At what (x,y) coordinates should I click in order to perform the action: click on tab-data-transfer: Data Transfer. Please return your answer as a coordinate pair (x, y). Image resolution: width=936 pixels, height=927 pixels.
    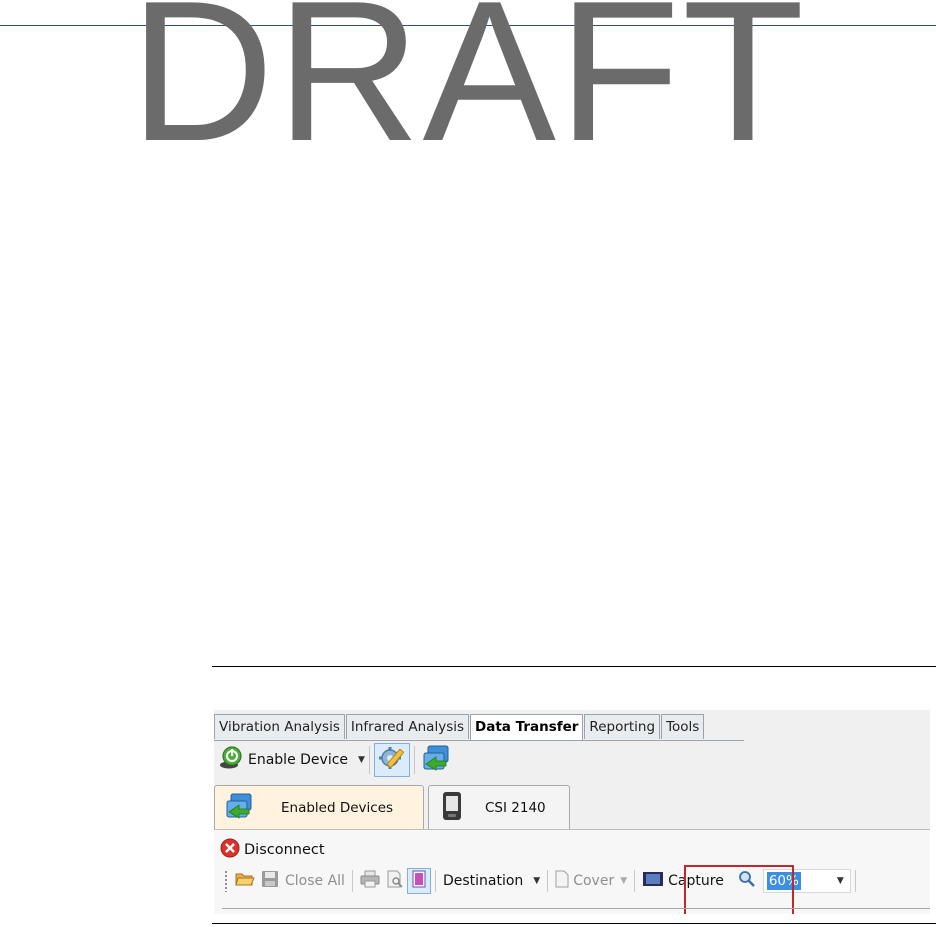
    Looking at the image, I should click on (527, 727).